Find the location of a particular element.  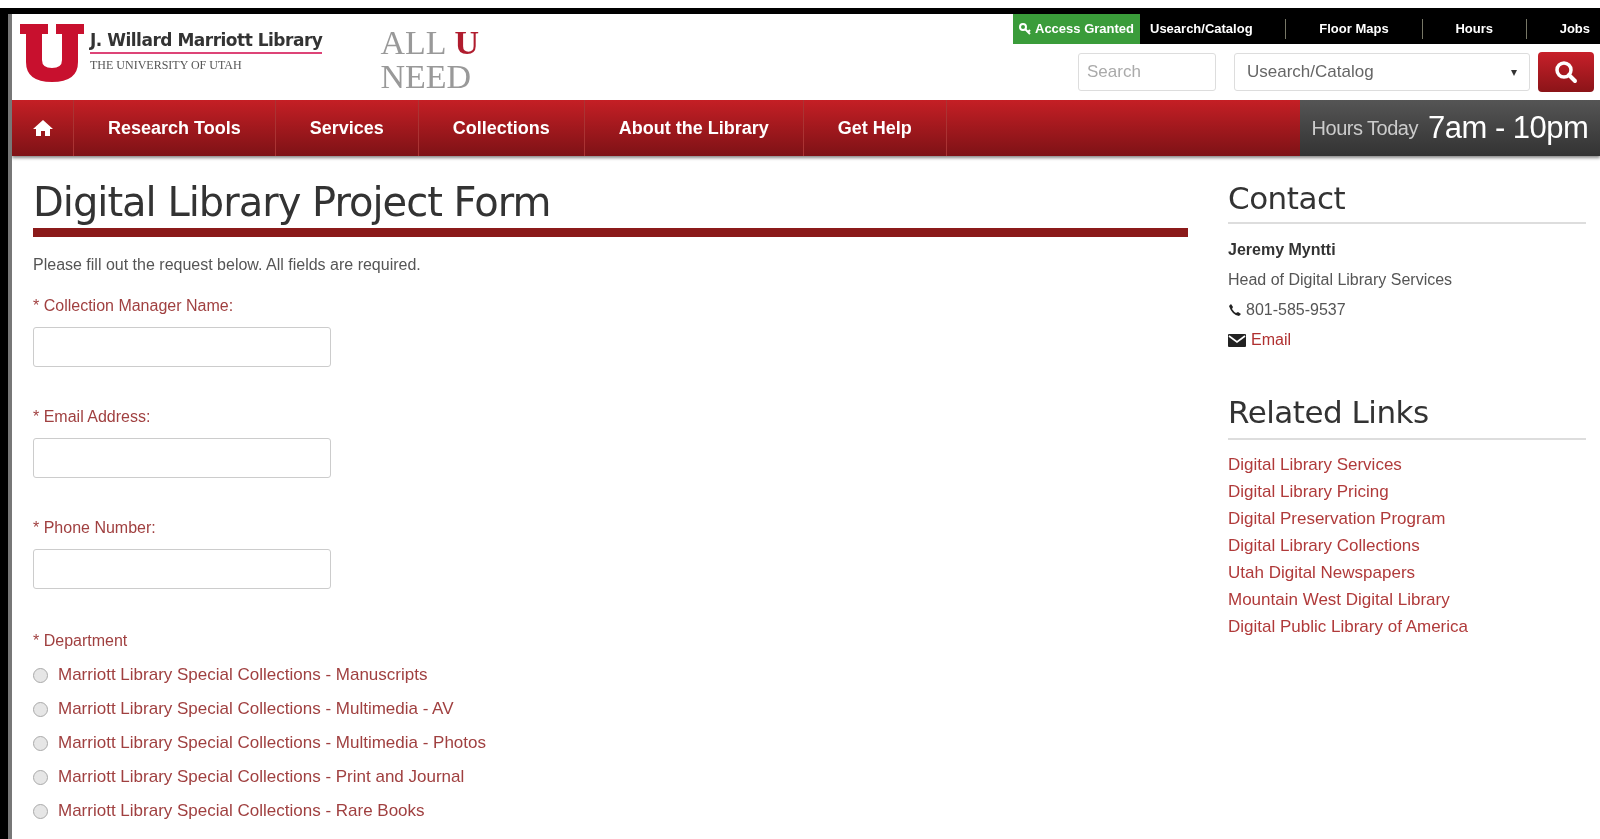

home-icon is located at coordinates (42, 128).